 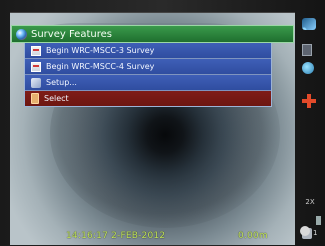 What do you see at coordinates (311, 130) in the screenshot?
I see `status-sidebar: 2X` at bounding box center [311, 130].